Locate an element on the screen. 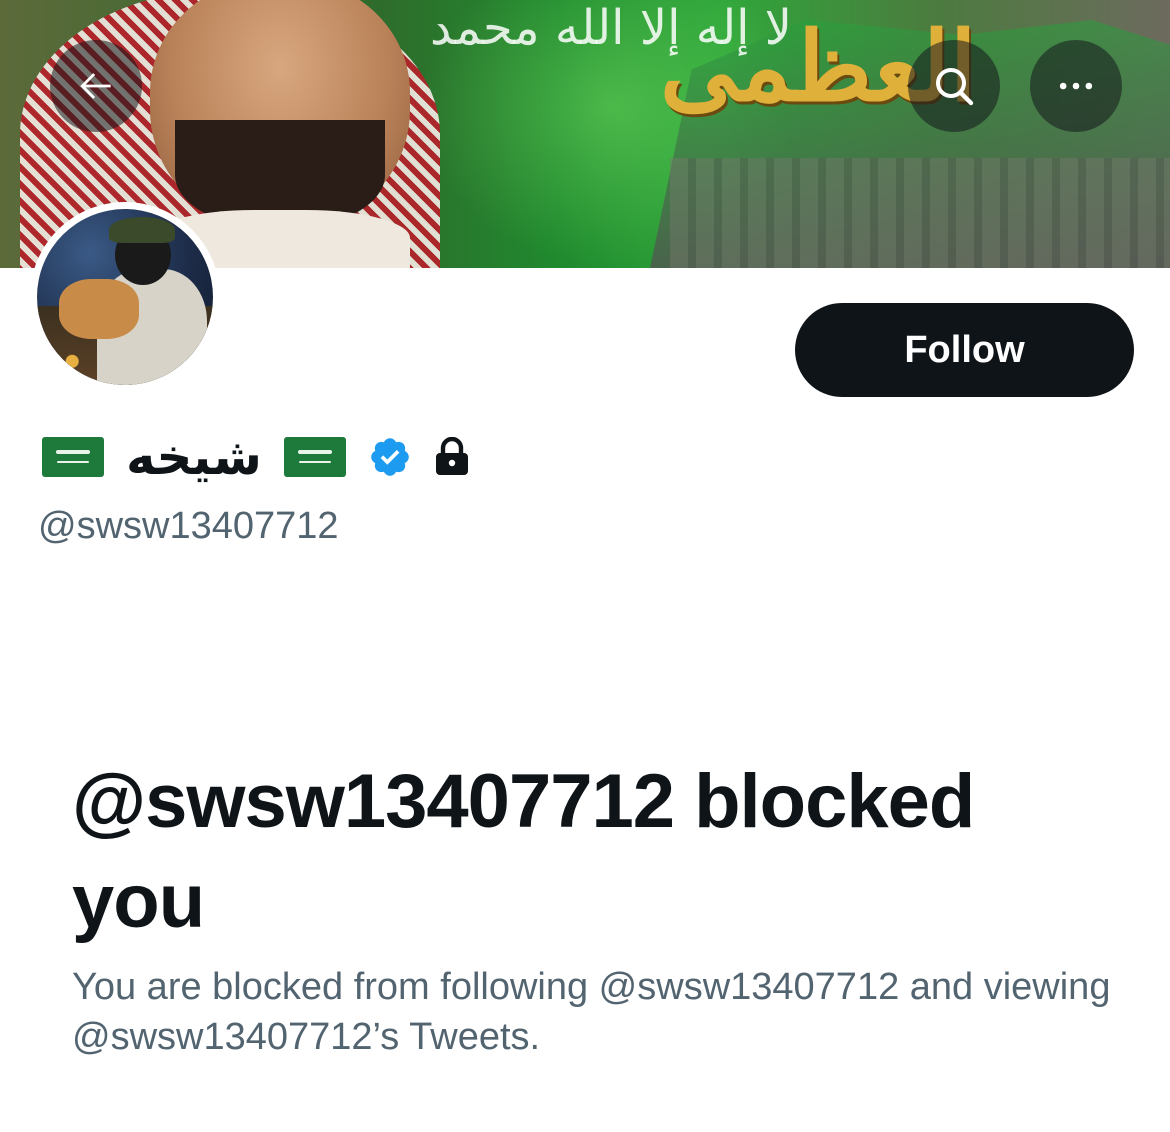 Image resolution: width=1170 pixels, height=1132 pixels. display-name-row: شيخه is located at coordinates (256, 457).